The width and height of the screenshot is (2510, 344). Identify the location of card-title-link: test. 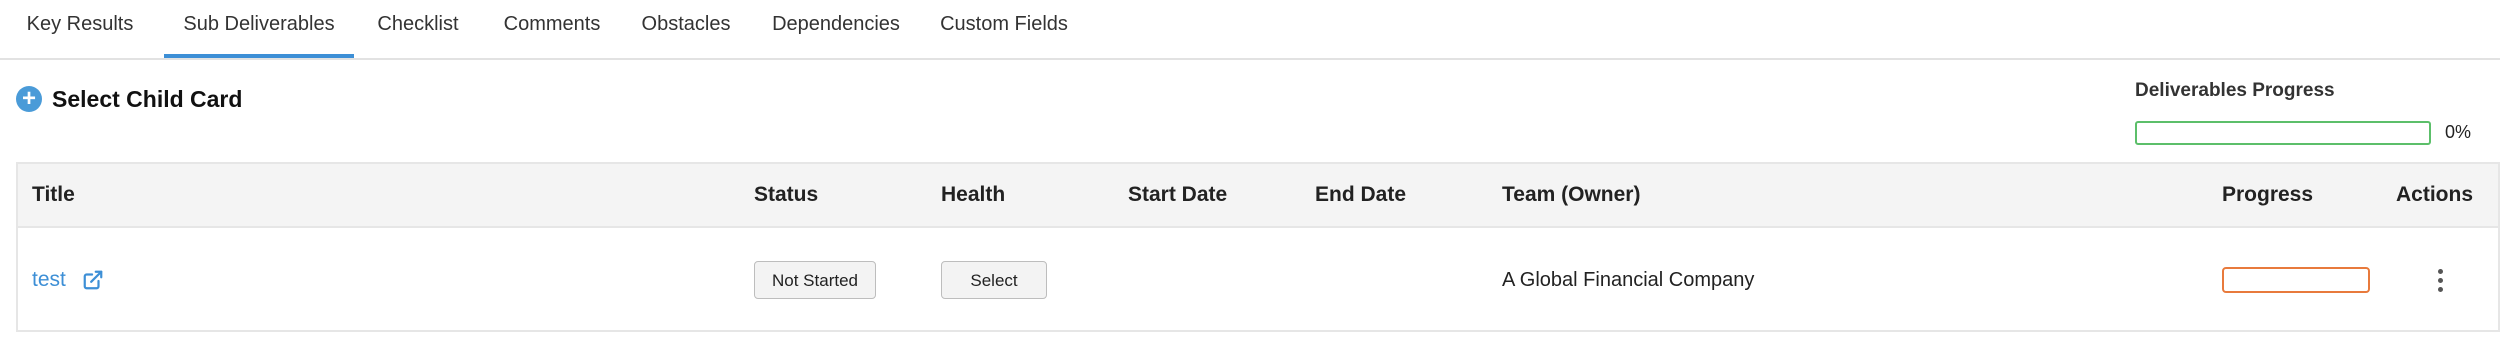
(49, 280).